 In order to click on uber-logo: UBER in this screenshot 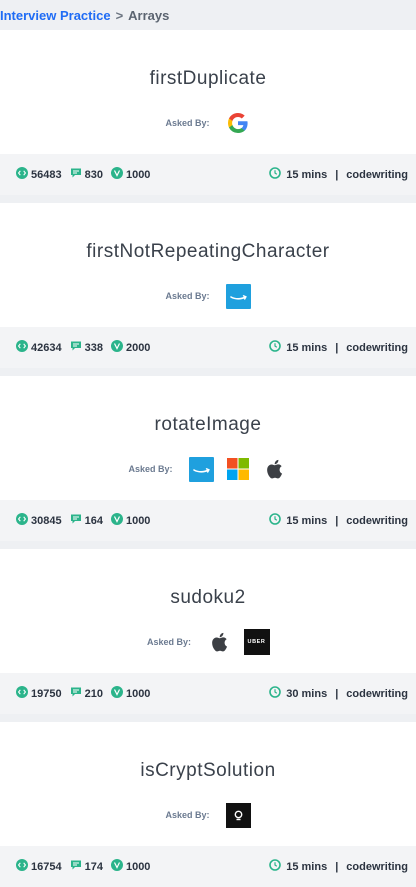, I will do `click(256, 642)`.